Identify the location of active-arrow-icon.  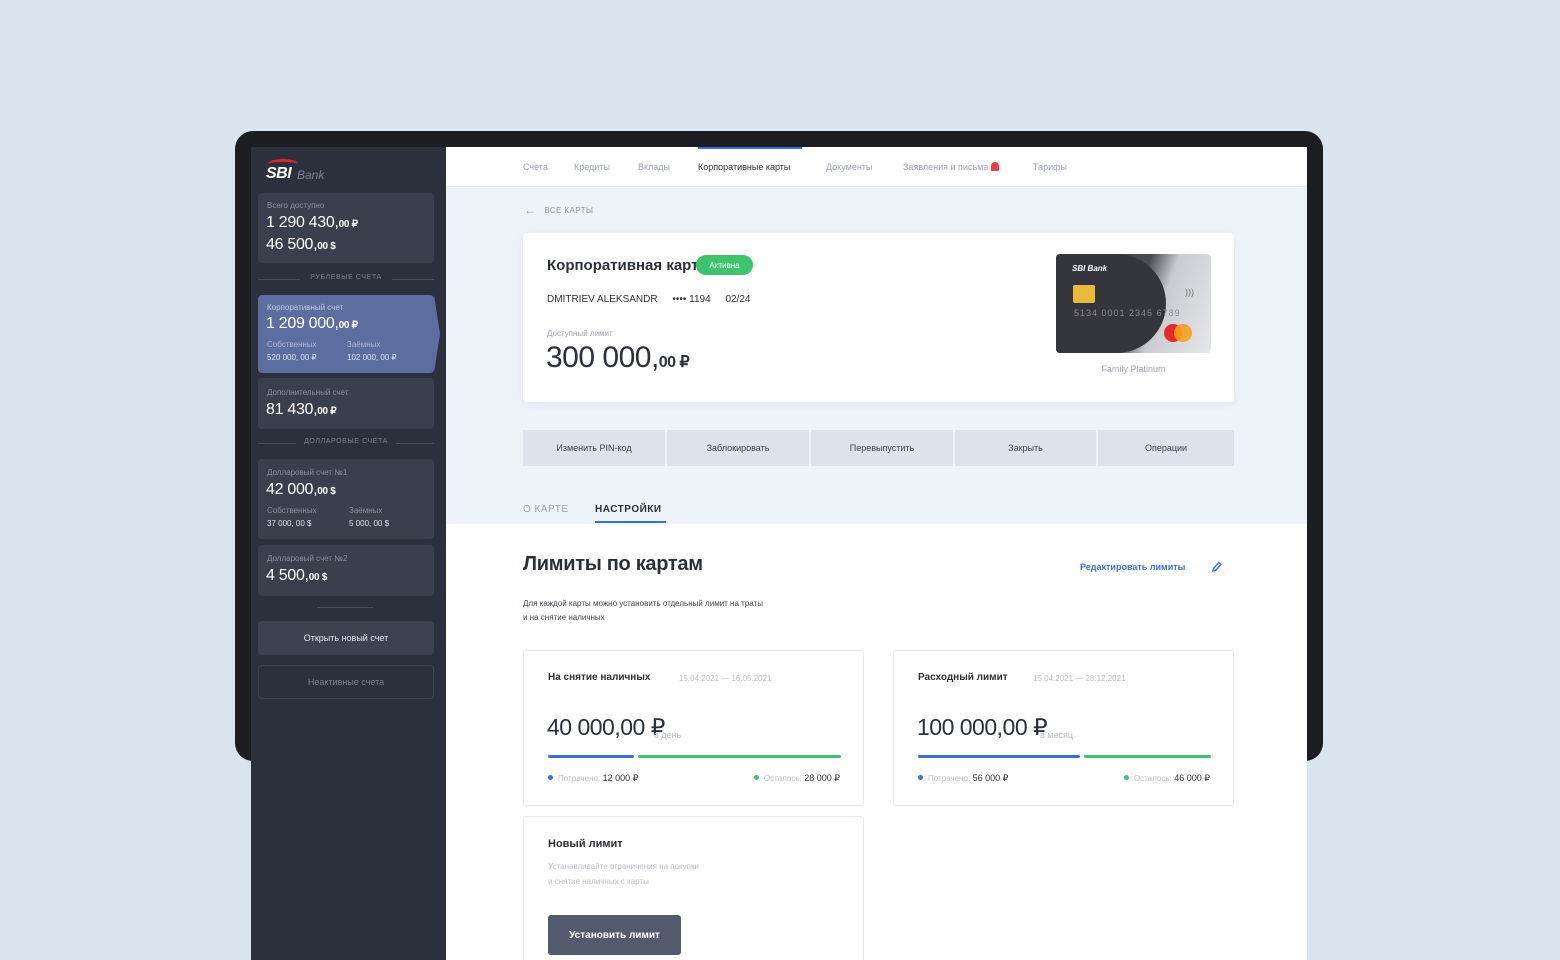
(437, 334).